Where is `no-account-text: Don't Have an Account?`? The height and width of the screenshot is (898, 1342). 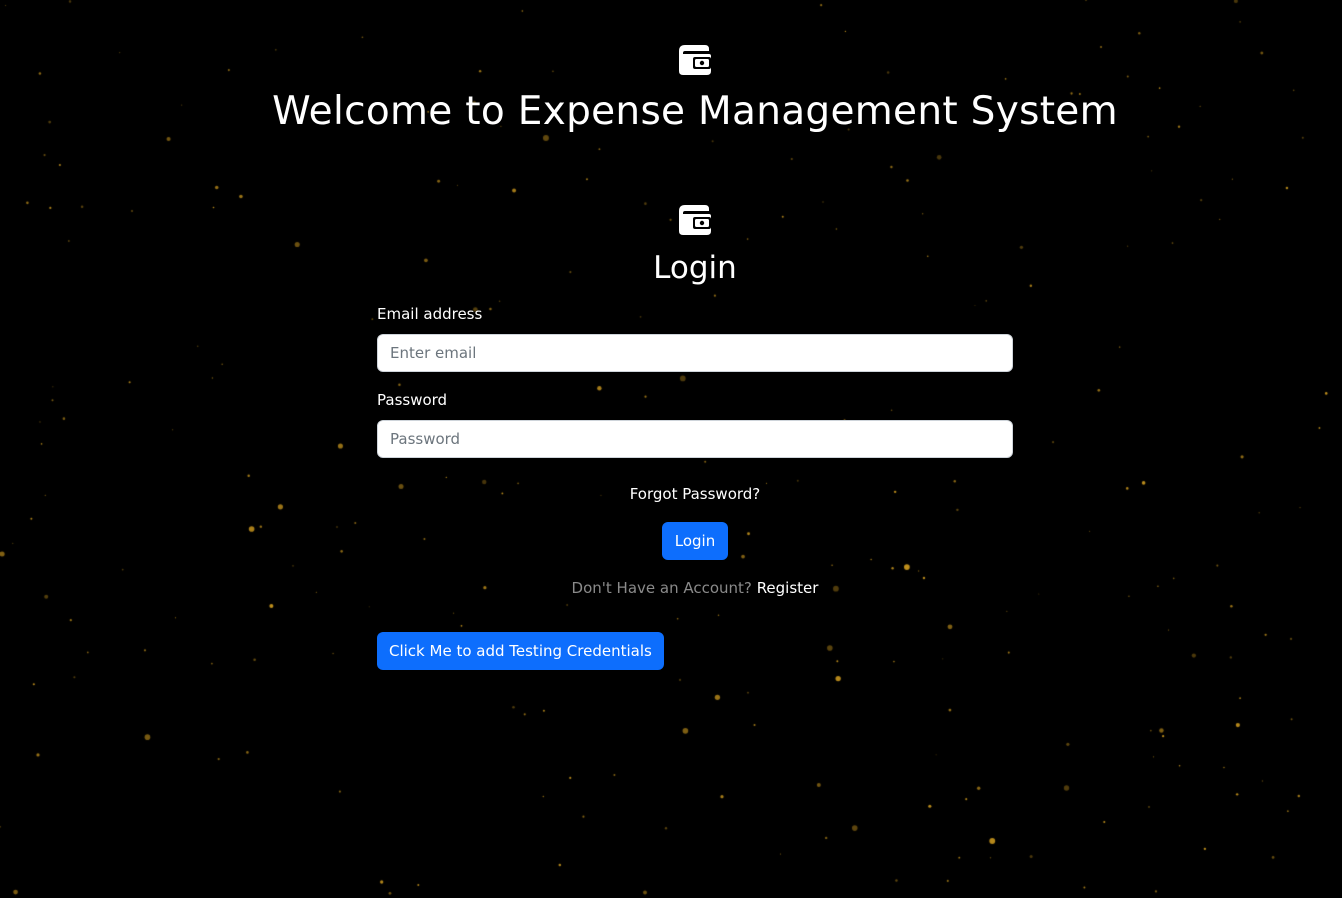 no-account-text: Don't Have an Account? is located at coordinates (661, 588).